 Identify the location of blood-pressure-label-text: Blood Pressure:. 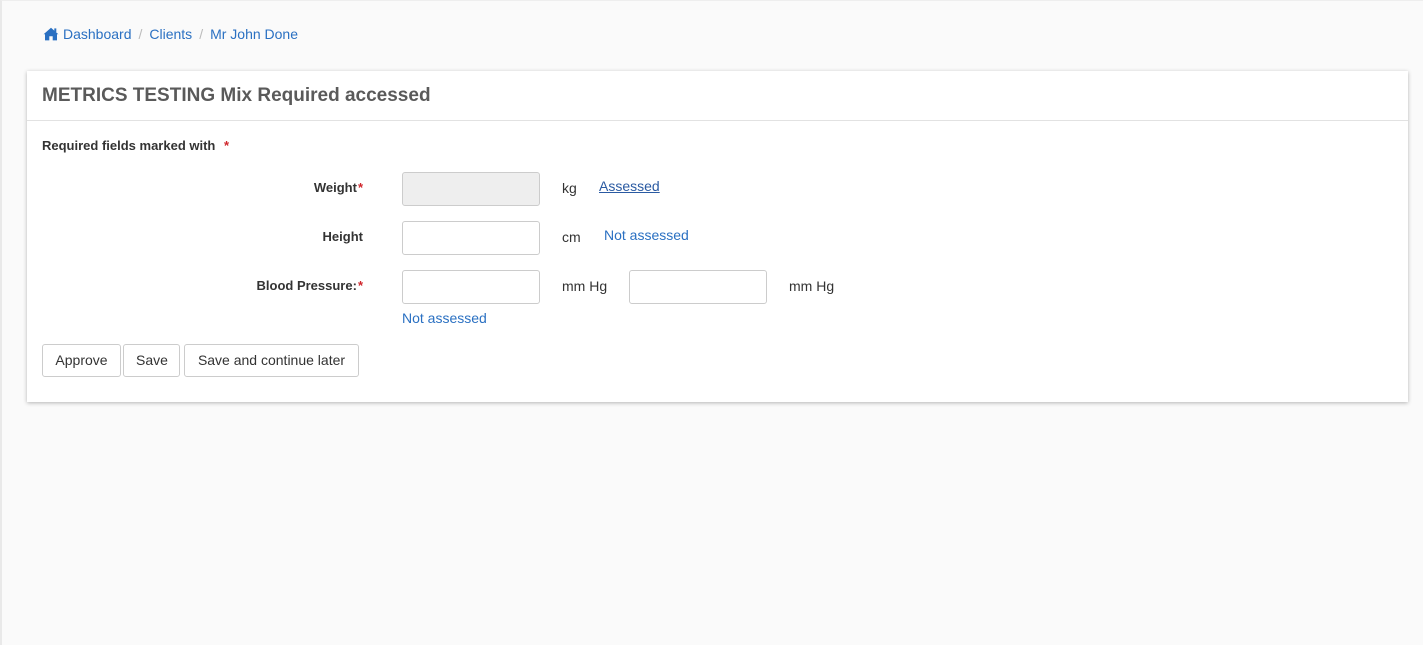
(306, 285).